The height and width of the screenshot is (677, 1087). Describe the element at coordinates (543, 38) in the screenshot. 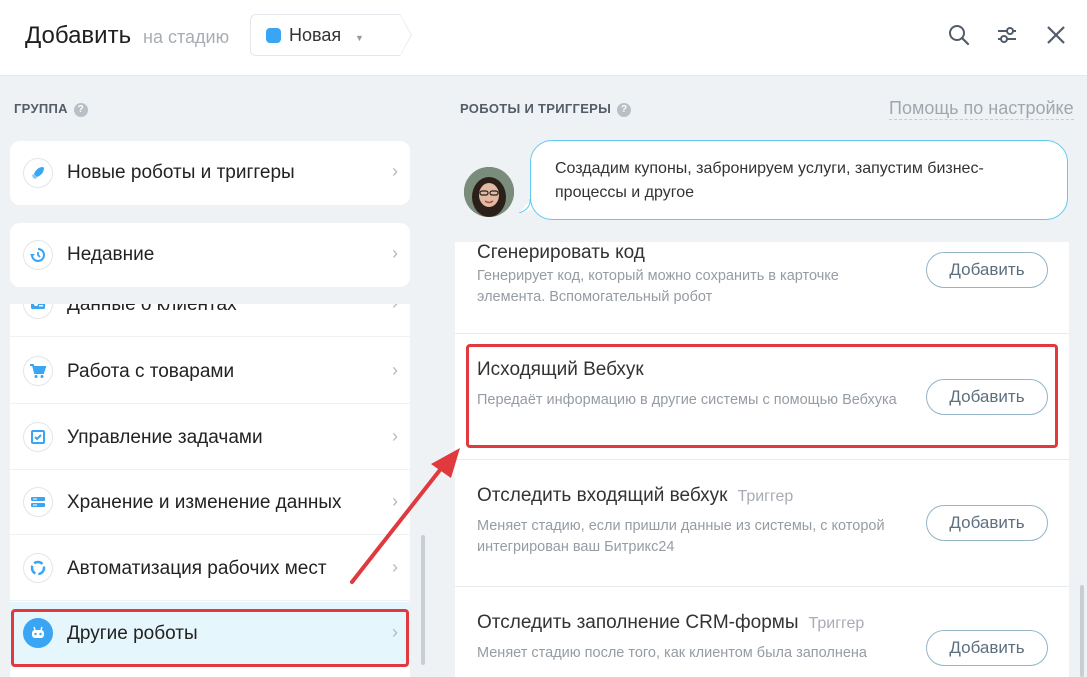

I see `header: Добавить на стадию Новая ▼` at that location.